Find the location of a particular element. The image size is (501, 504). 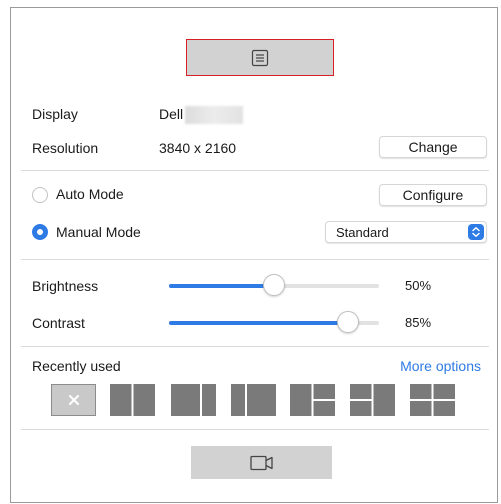

brightness-label: Brightness is located at coordinates (65, 286).